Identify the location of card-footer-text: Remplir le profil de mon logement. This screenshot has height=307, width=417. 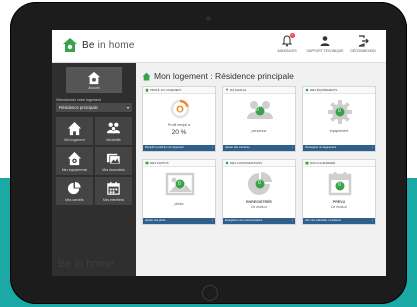
(164, 147).